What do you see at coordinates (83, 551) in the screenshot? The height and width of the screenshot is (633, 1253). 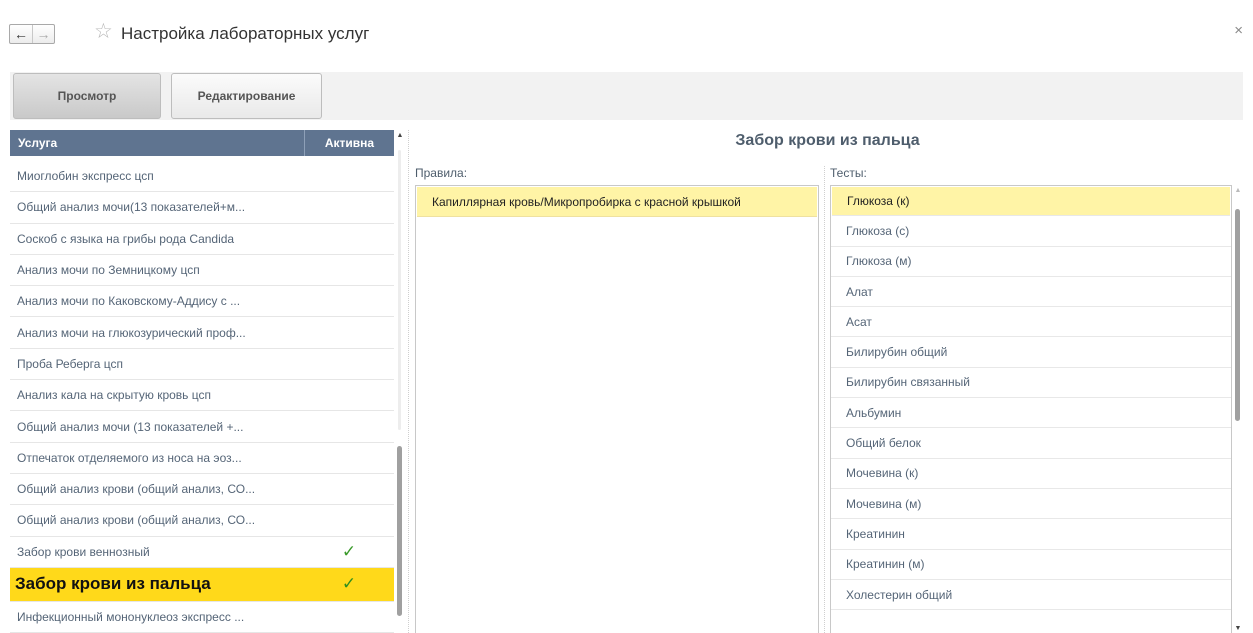 I see `service-name: Забор крови веннозный` at bounding box center [83, 551].